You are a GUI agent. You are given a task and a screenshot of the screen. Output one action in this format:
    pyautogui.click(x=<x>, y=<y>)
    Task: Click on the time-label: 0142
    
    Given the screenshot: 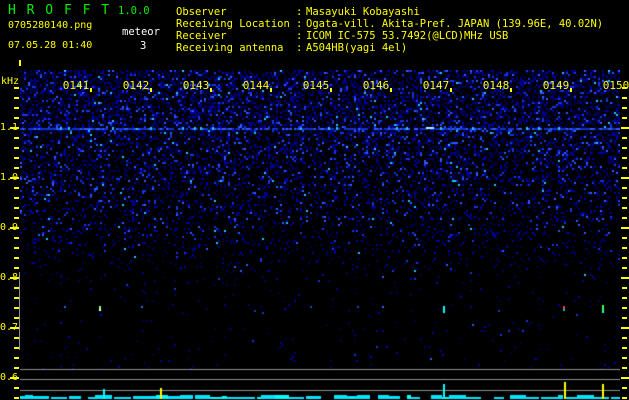 What is the action you would take?
    pyautogui.click(x=136, y=85)
    